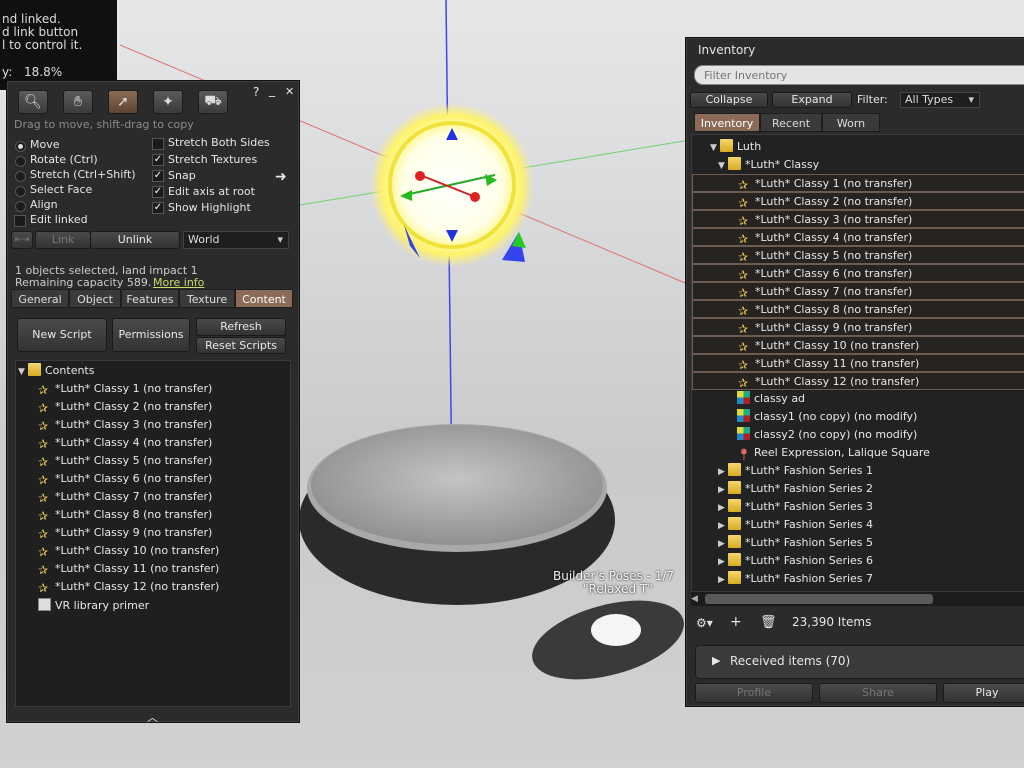  Describe the element at coordinates (135, 240) in the screenshot. I see `unlink-button: Unlink` at that location.